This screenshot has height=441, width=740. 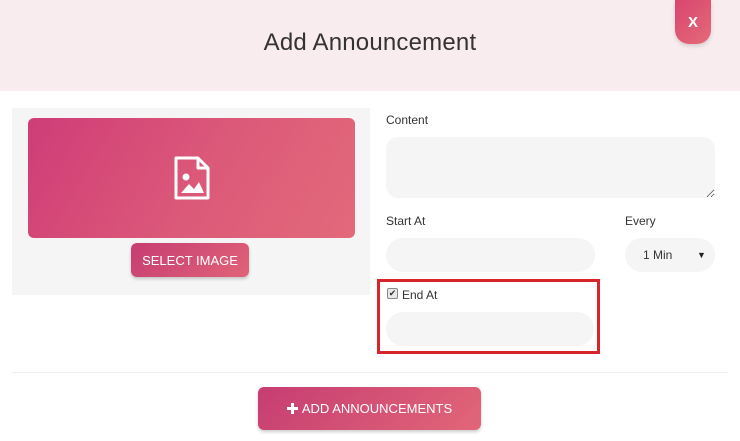 What do you see at coordinates (406, 221) in the screenshot?
I see `start-at-label: Start At` at bounding box center [406, 221].